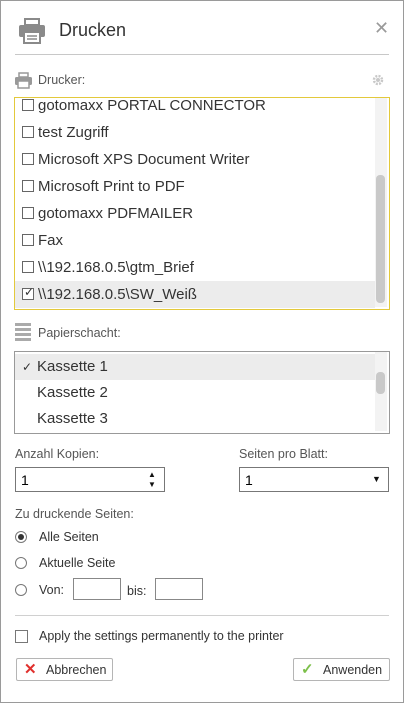 Image resolution: width=404 pixels, height=703 pixels. Describe the element at coordinates (117, 294) in the screenshot. I see `printer-label: \\192.168.0.5\SW_Weiß` at that location.